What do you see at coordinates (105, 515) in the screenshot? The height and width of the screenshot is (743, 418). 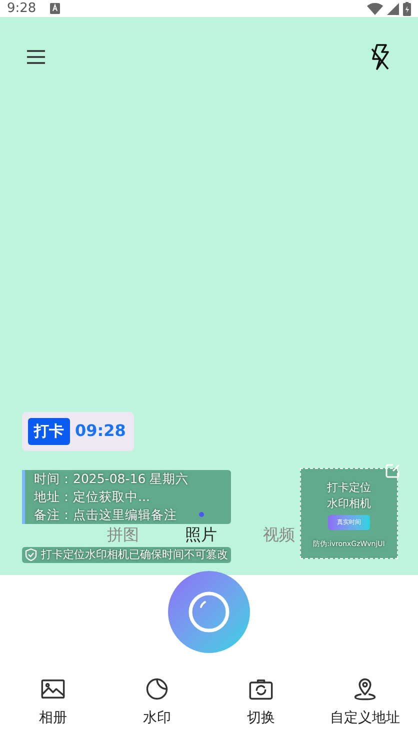 I see `info-line: 备注：点击这里编辑备注` at bounding box center [105, 515].